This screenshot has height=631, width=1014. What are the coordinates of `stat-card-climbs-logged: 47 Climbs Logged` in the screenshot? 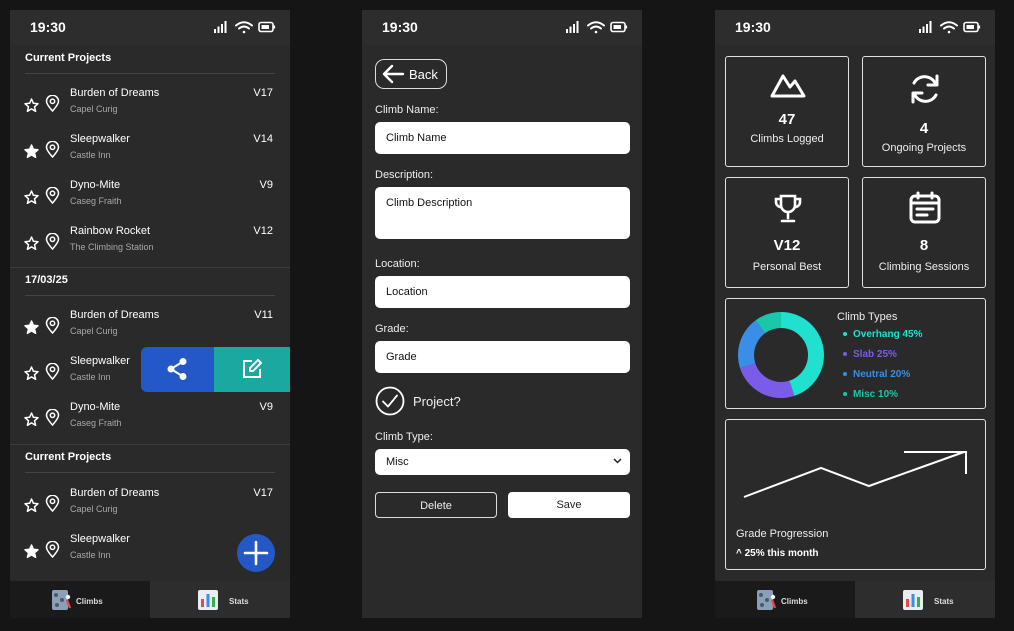 It's located at (787, 111).